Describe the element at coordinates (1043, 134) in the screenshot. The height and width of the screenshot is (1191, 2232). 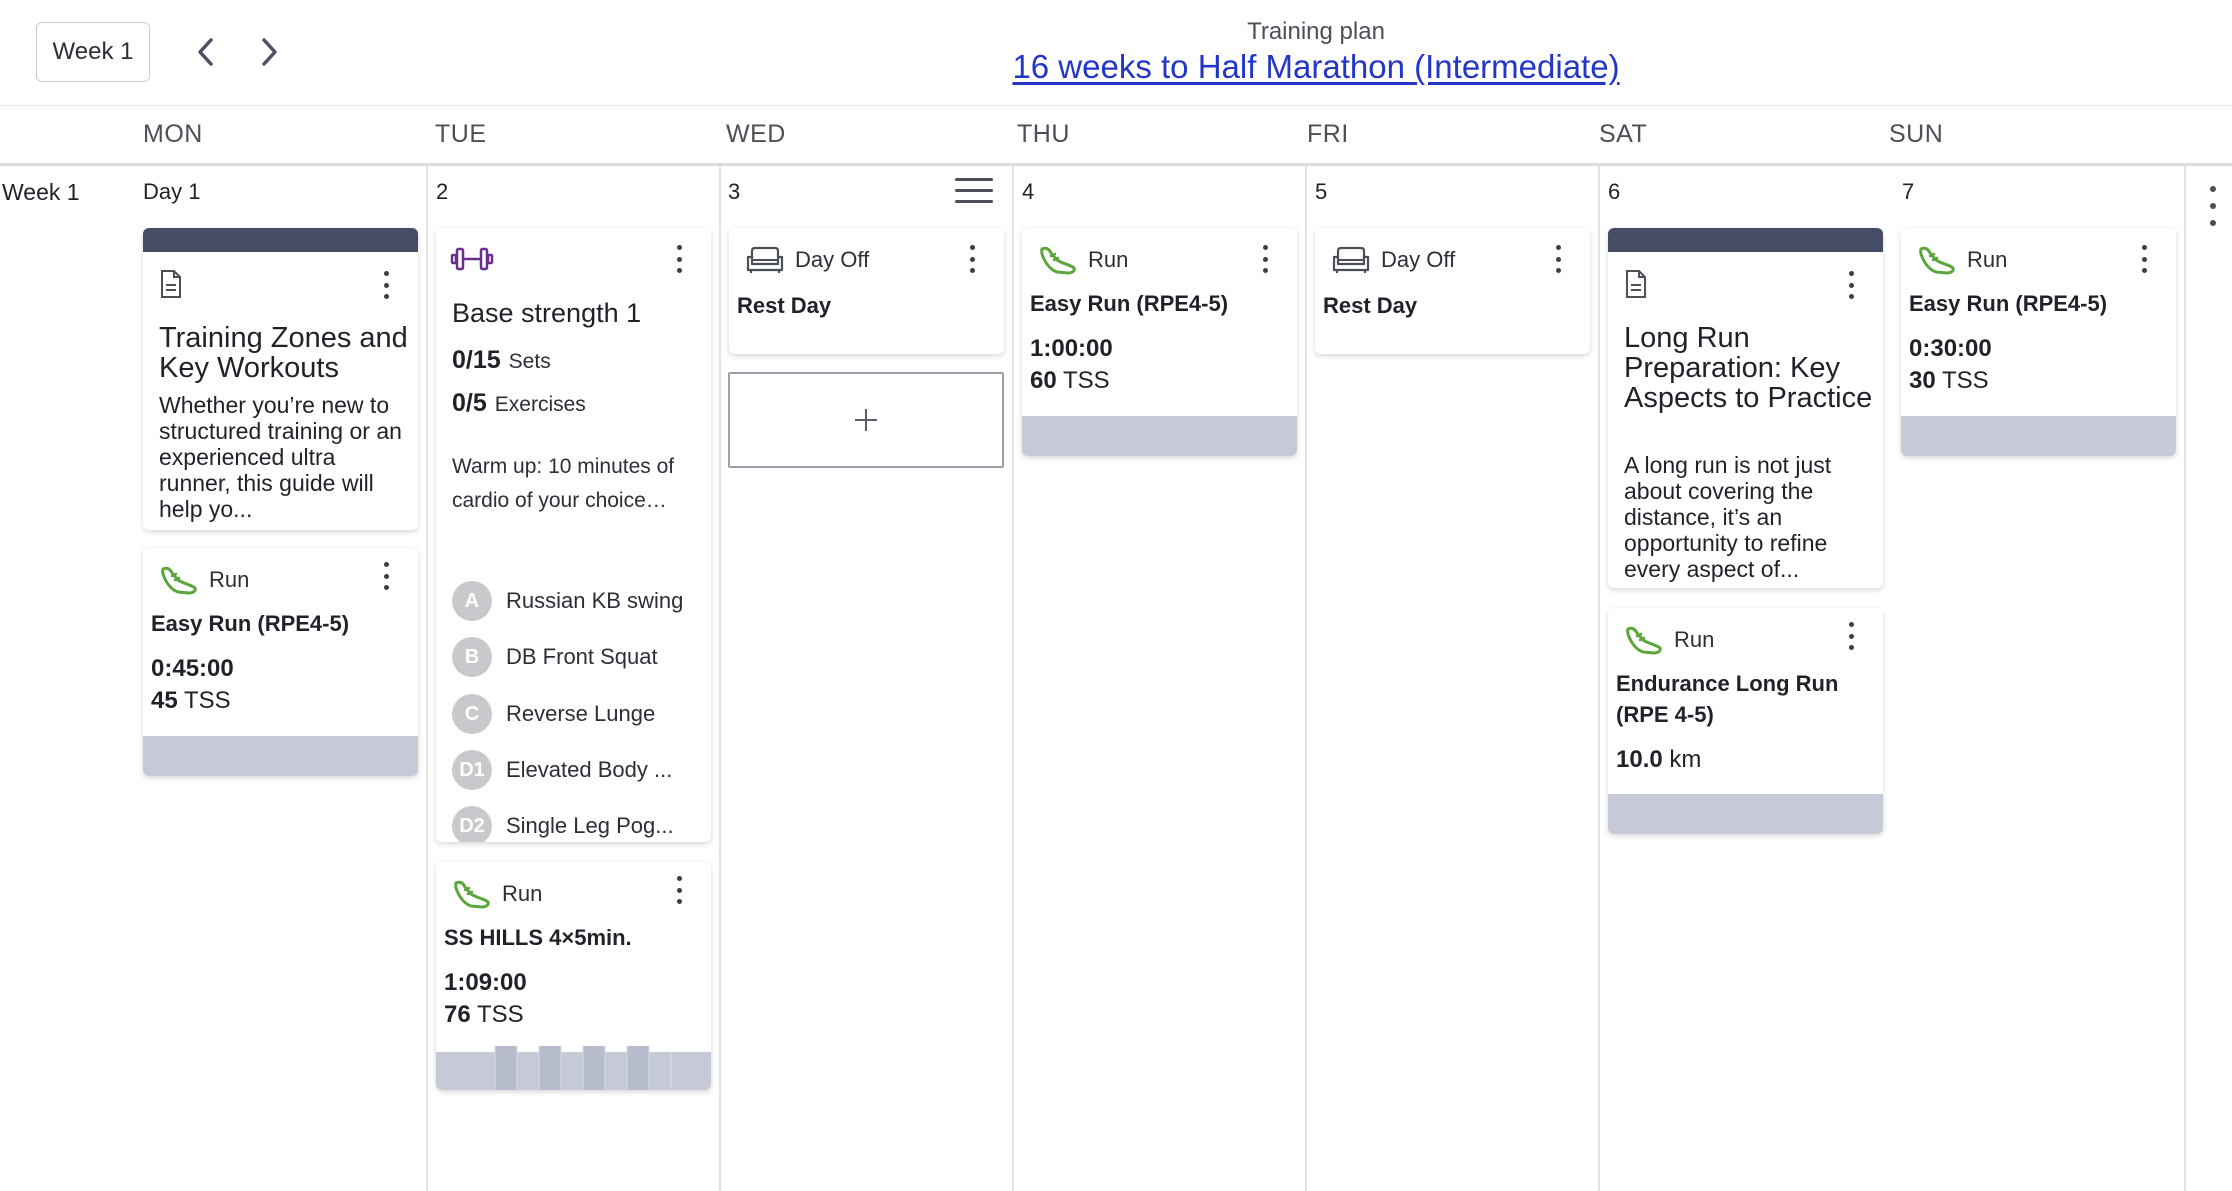
I see `day-header-thu: THU` at that location.